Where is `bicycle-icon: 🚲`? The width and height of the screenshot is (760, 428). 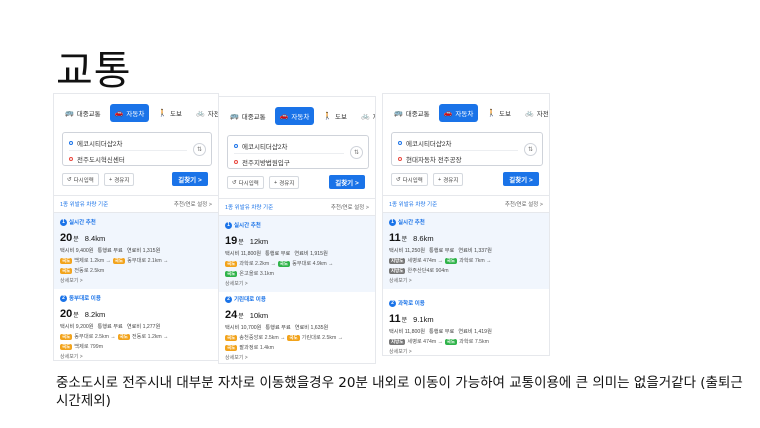
bicycle-icon: 🚲 is located at coordinates (365, 116).